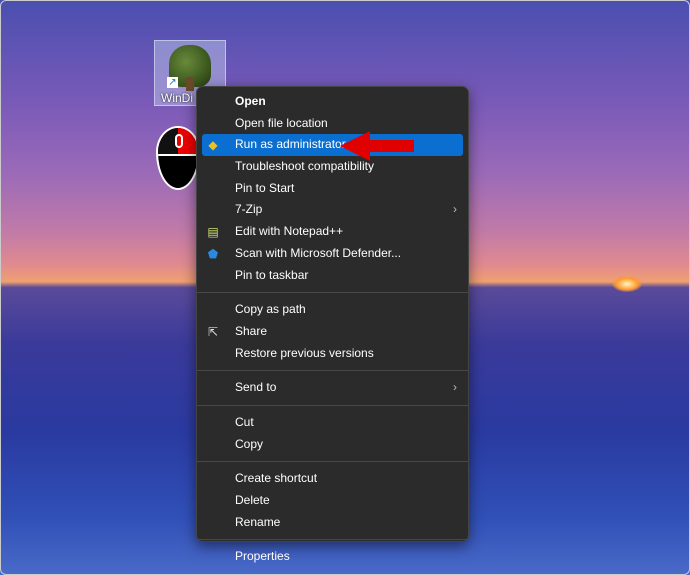  Describe the element at coordinates (304, 166) in the screenshot. I see `menu-item-label: Troubleshoot compatibility` at that location.